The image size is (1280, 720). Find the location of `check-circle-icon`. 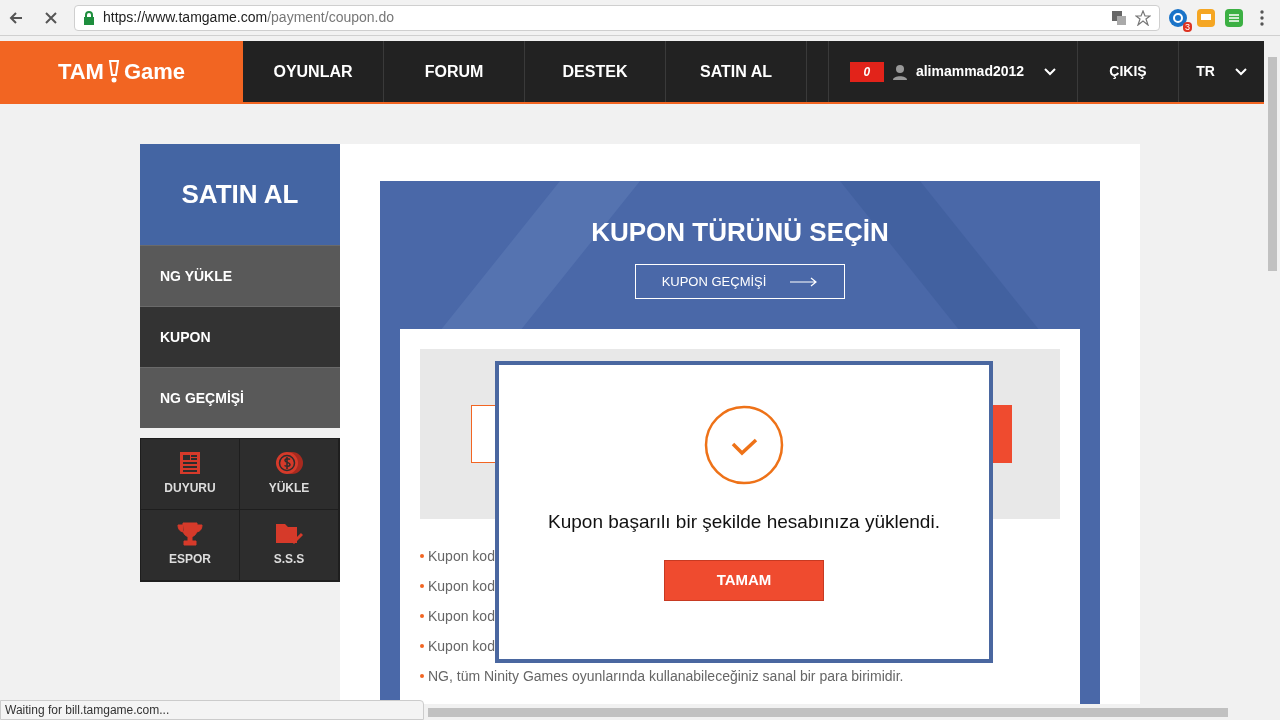

check-circle-icon is located at coordinates (744, 445).